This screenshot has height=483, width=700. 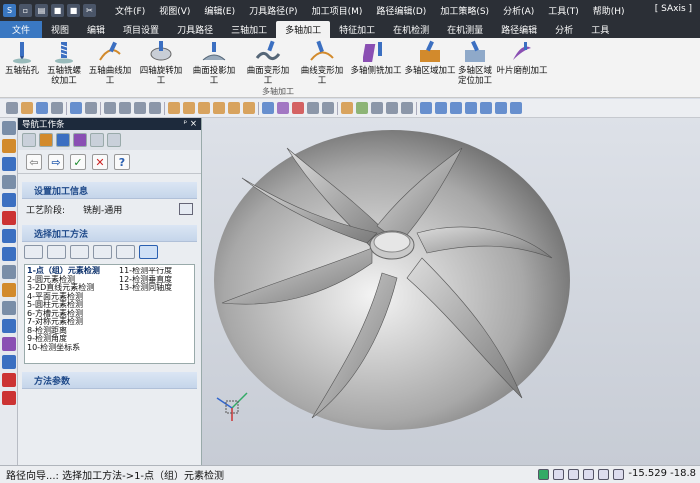 What do you see at coordinates (411, 29) in the screenshot?
I see `tab-inspect: 在机检测` at bounding box center [411, 29].